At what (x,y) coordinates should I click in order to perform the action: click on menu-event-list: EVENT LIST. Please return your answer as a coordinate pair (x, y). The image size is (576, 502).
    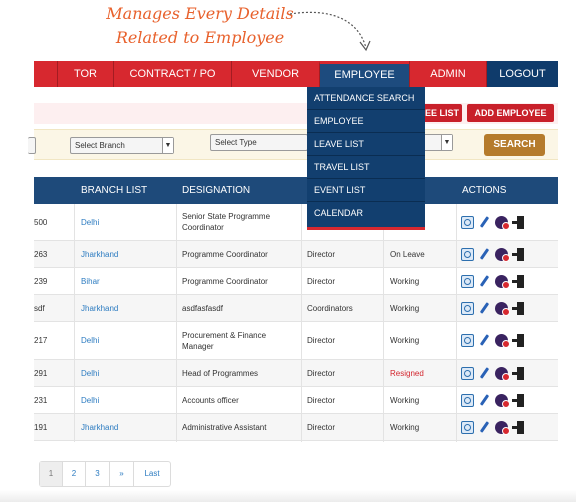
    Looking at the image, I should click on (366, 190).